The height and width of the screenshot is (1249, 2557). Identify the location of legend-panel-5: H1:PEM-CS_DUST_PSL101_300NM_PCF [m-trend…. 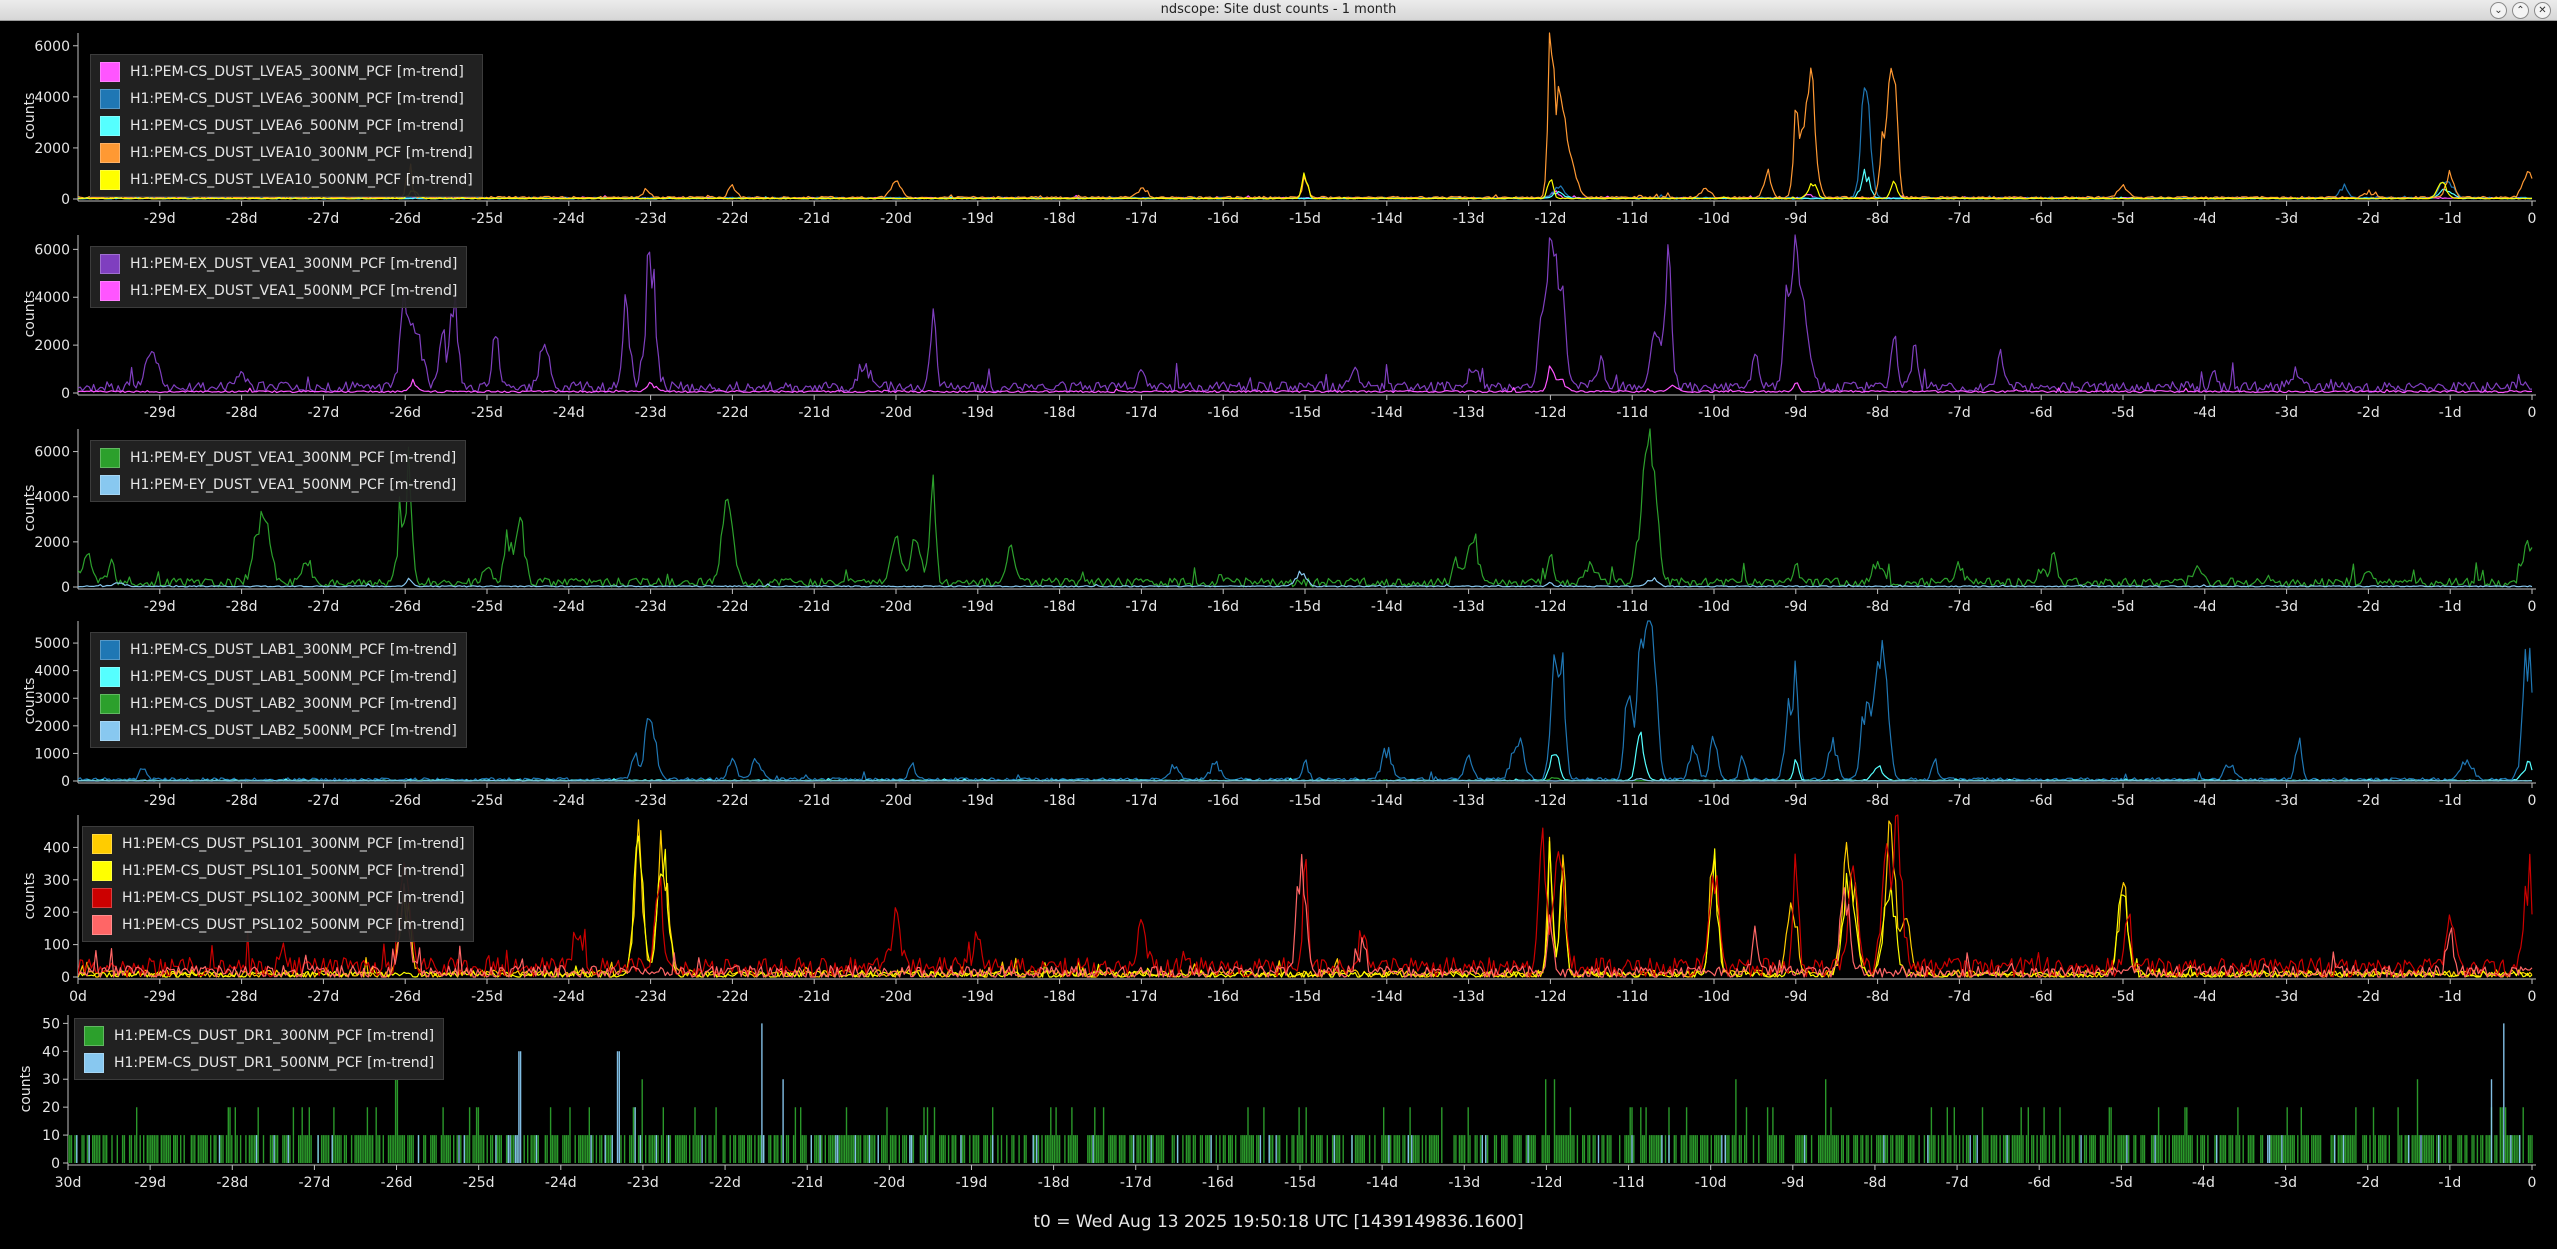
(278, 884).